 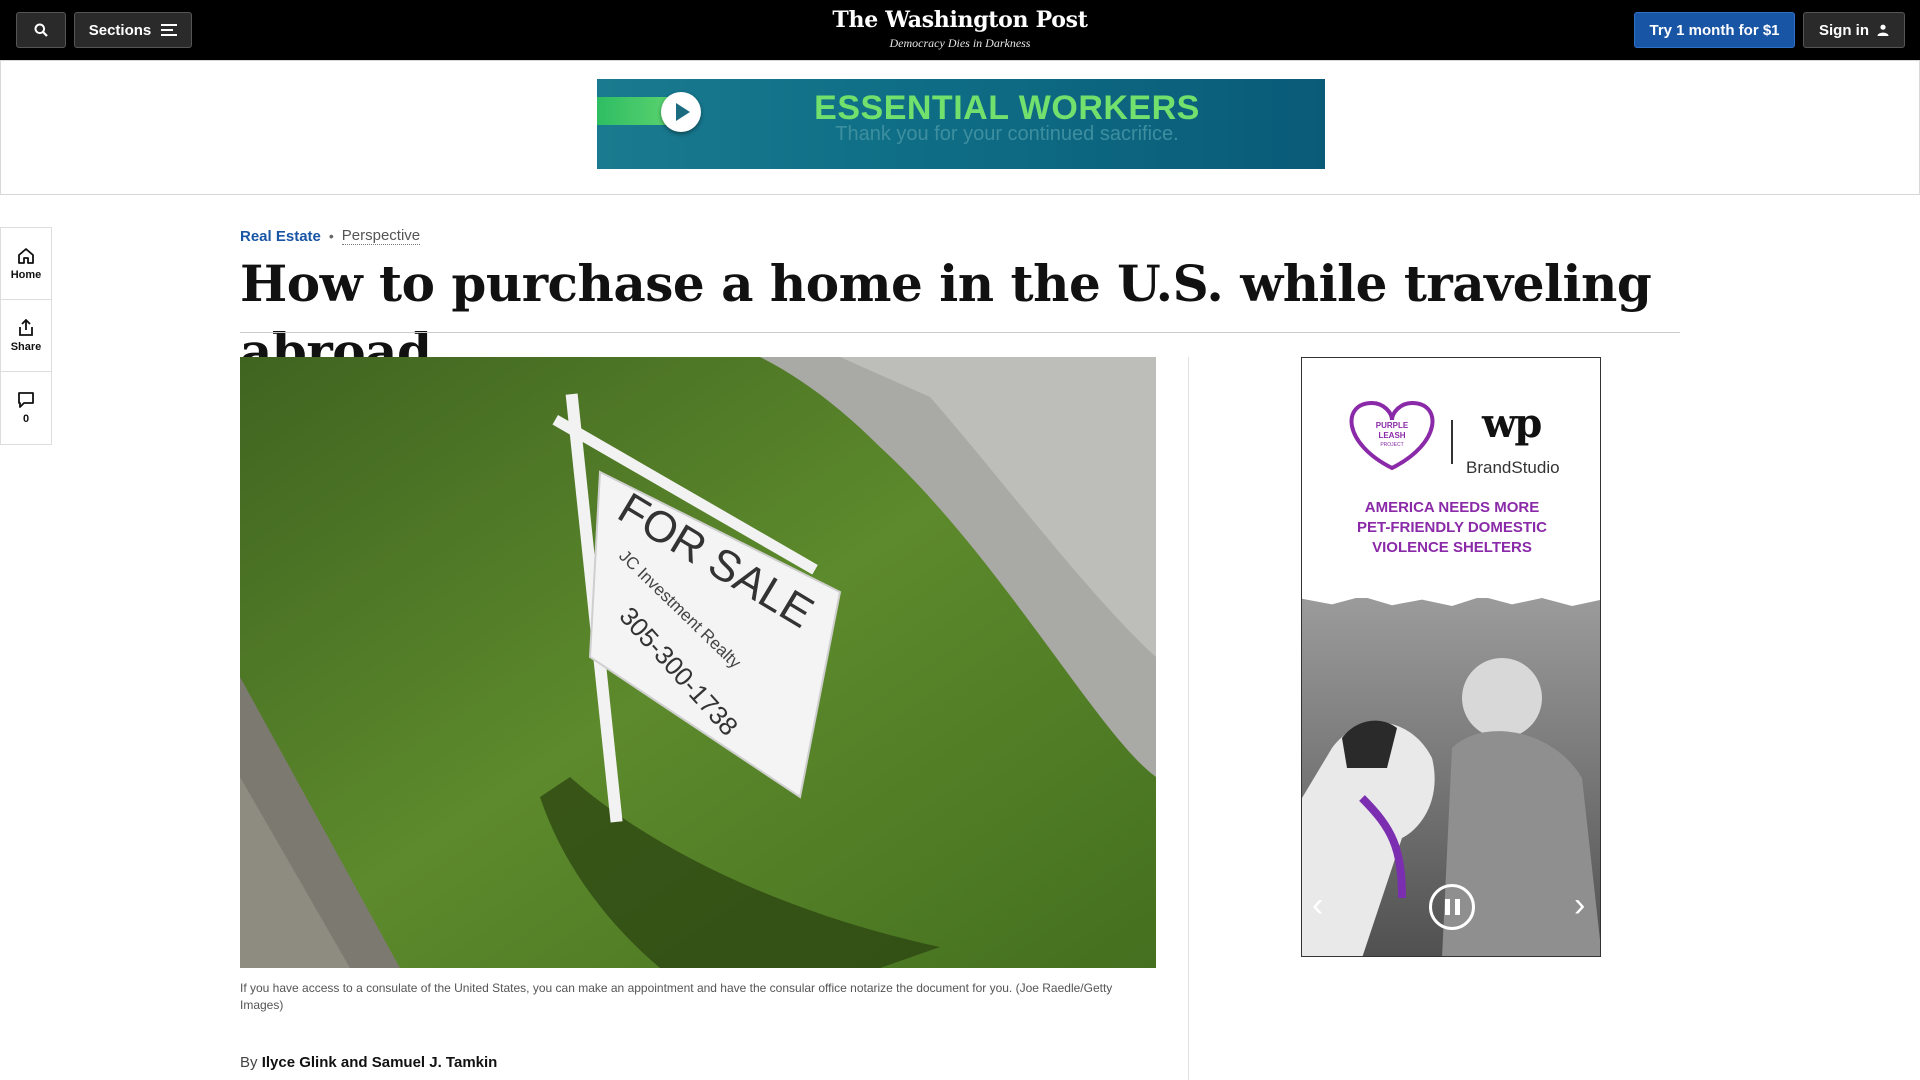 I want to click on sections-button: Sections, so click(x=133, y=30).